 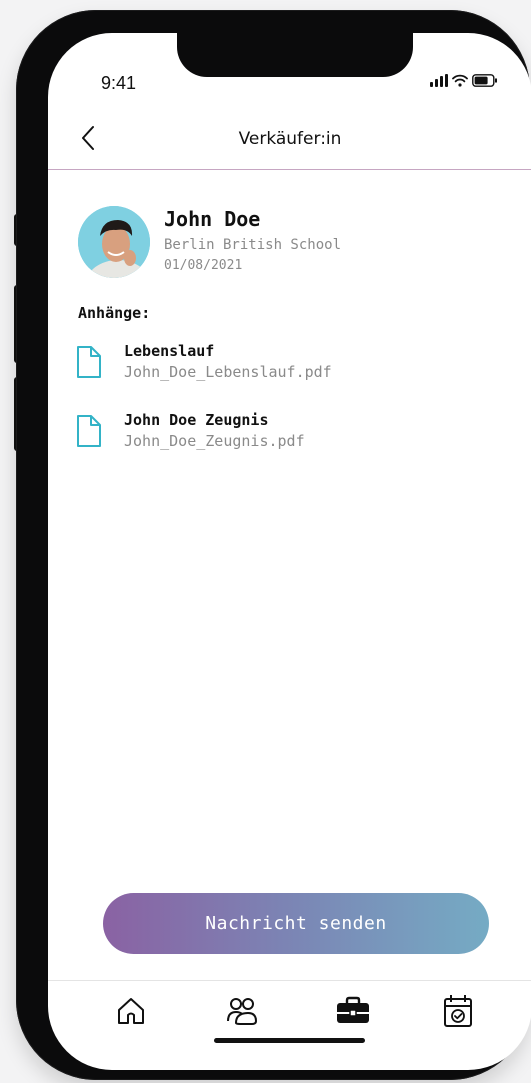 I want to click on notch, so click(x=295, y=55).